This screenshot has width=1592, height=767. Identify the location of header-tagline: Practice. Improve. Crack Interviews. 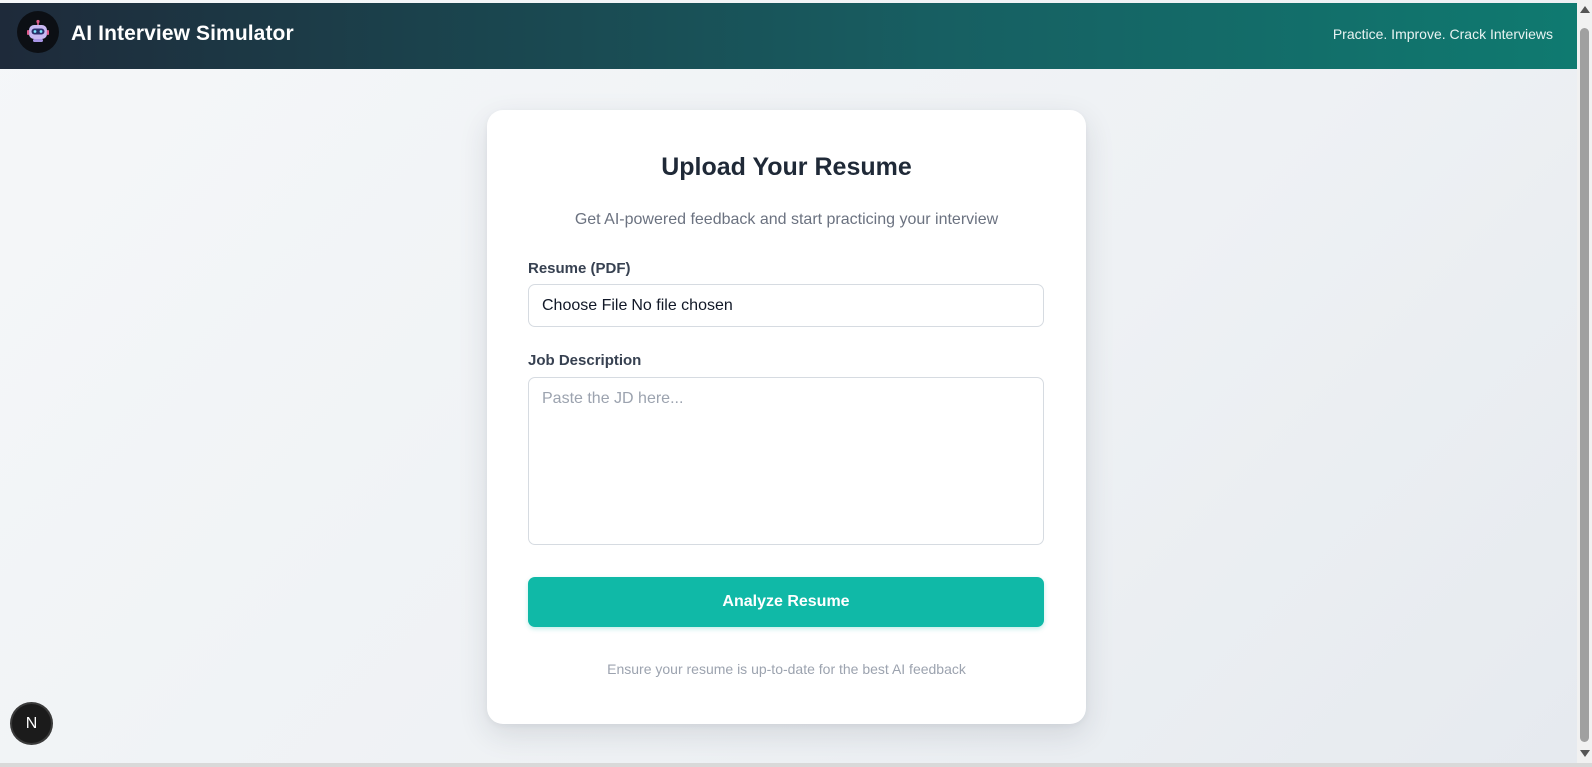
(1442, 34).